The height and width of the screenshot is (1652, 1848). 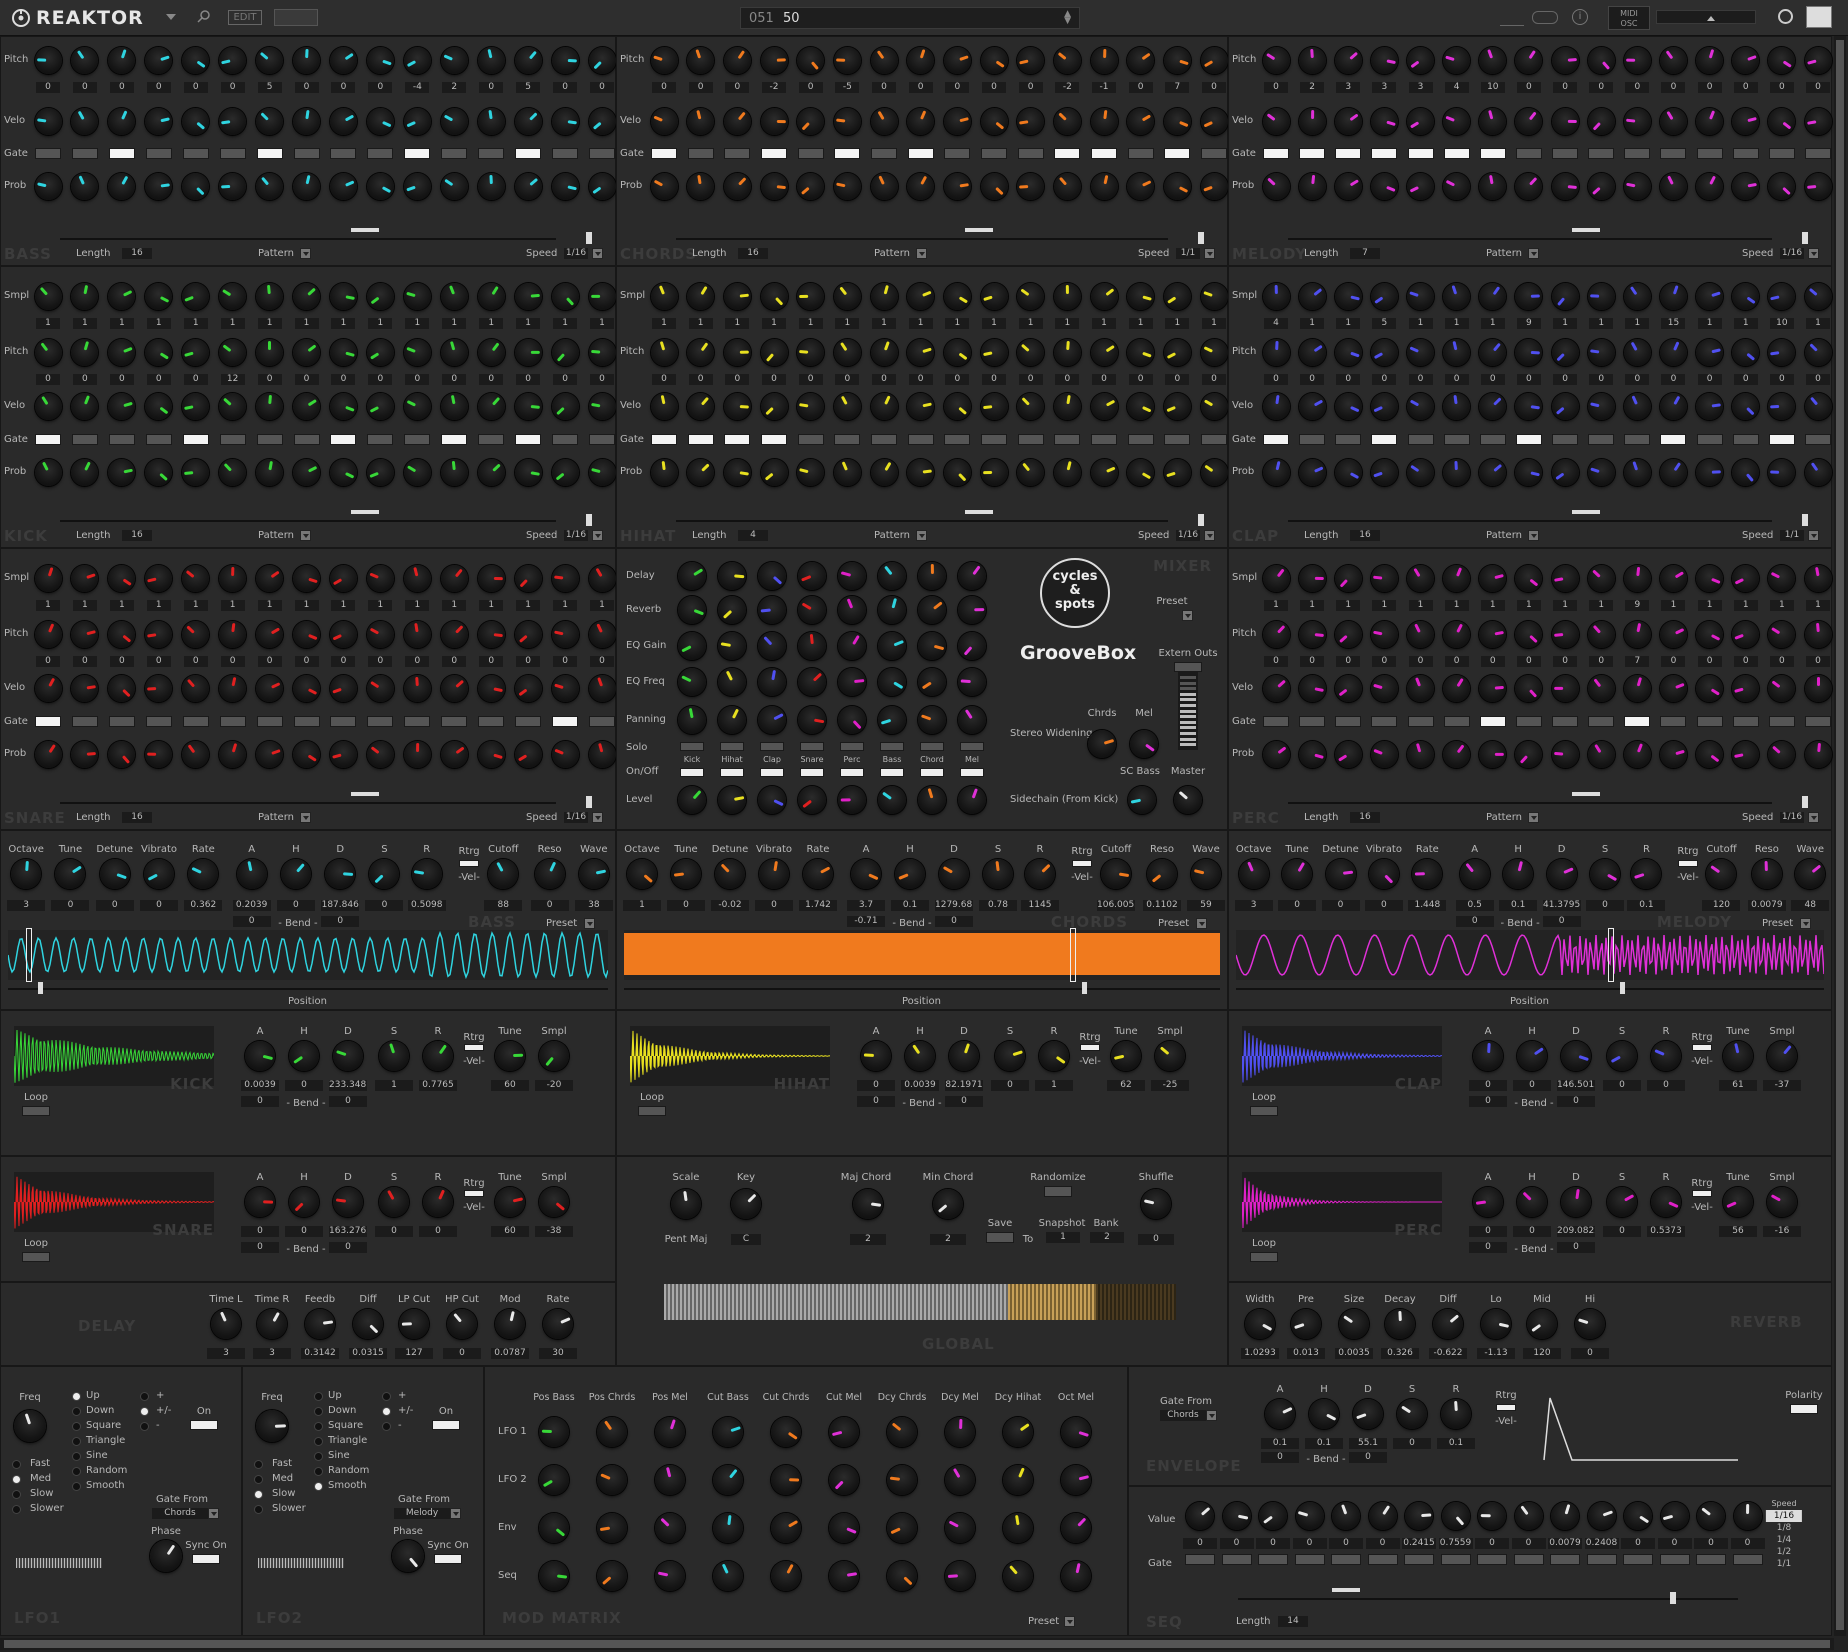 I want to click on step-scroll-thumb, so click(x=589, y=802).